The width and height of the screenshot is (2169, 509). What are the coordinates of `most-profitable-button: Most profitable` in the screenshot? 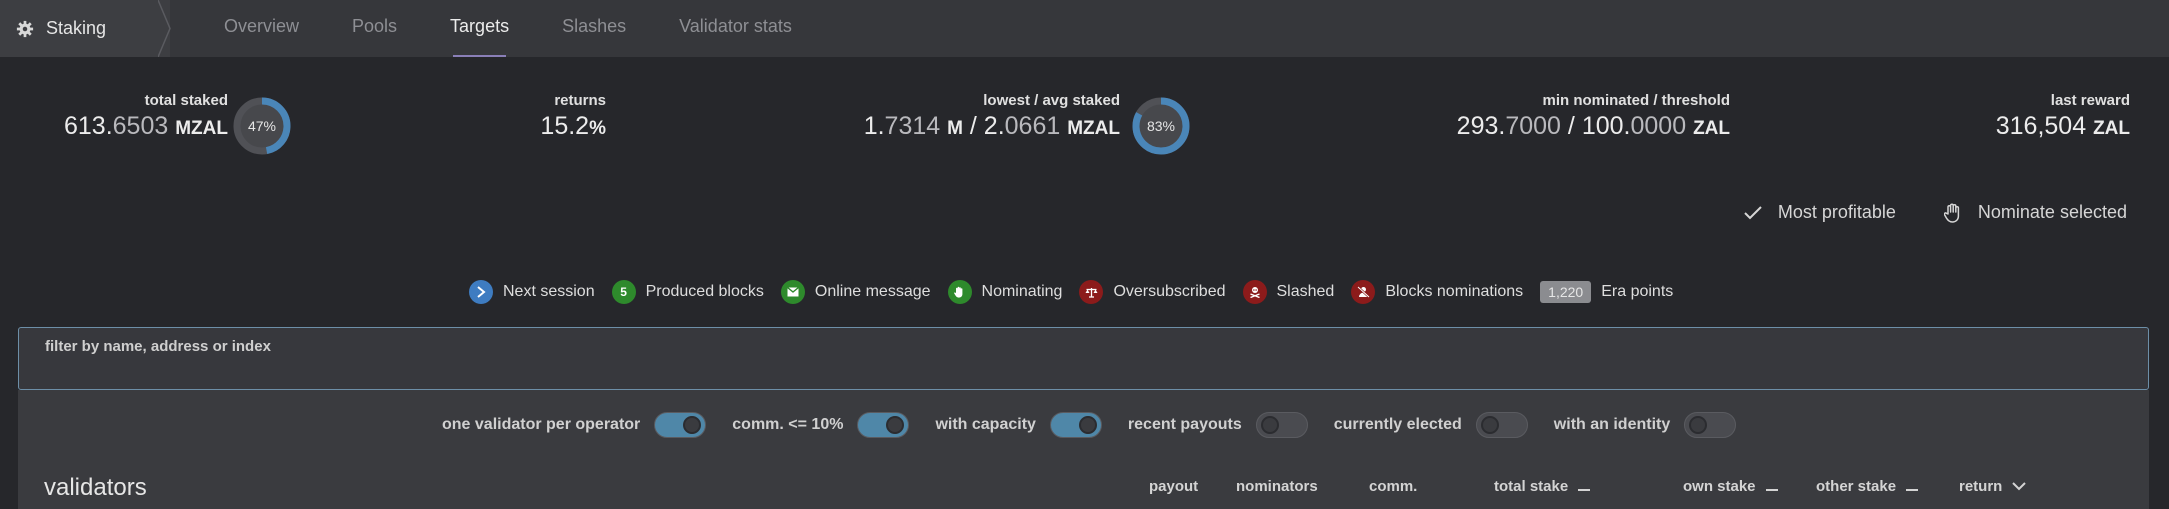 It's located at (1820, 212).